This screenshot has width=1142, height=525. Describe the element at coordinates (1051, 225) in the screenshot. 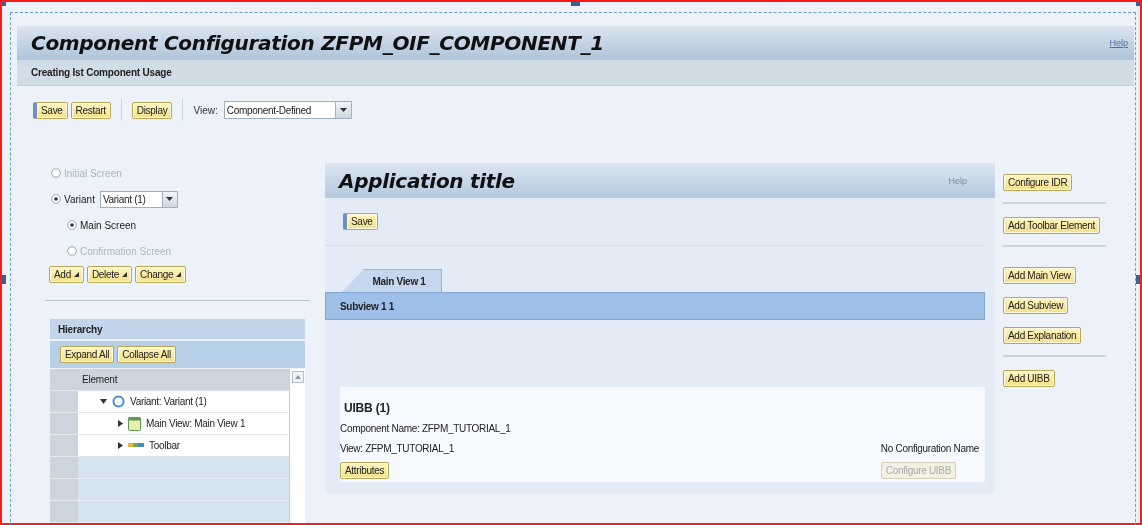

I see `action-button: Add Toolbar Element` at that location.